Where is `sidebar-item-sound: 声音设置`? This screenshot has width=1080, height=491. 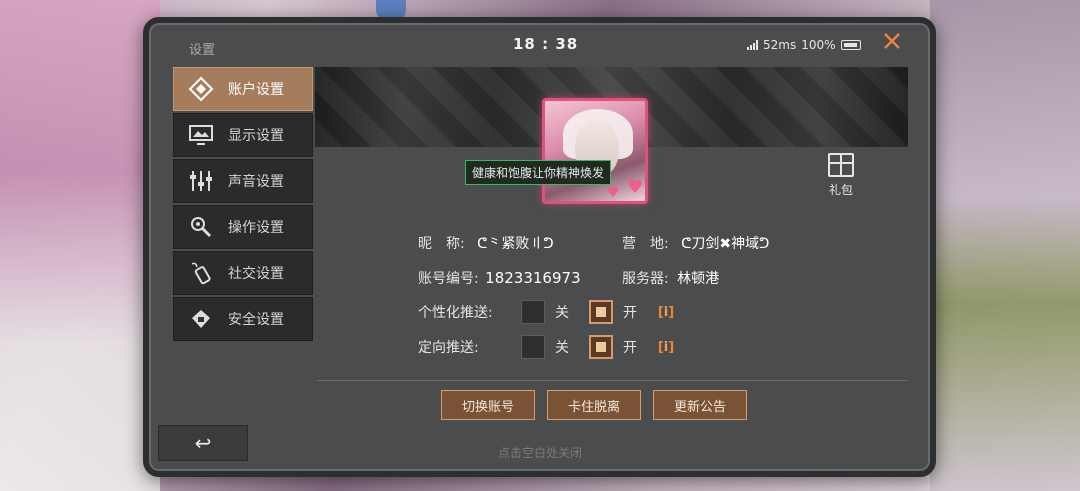 sidebar-item-sound: 声音设置 is located at coordinates (243, 181).